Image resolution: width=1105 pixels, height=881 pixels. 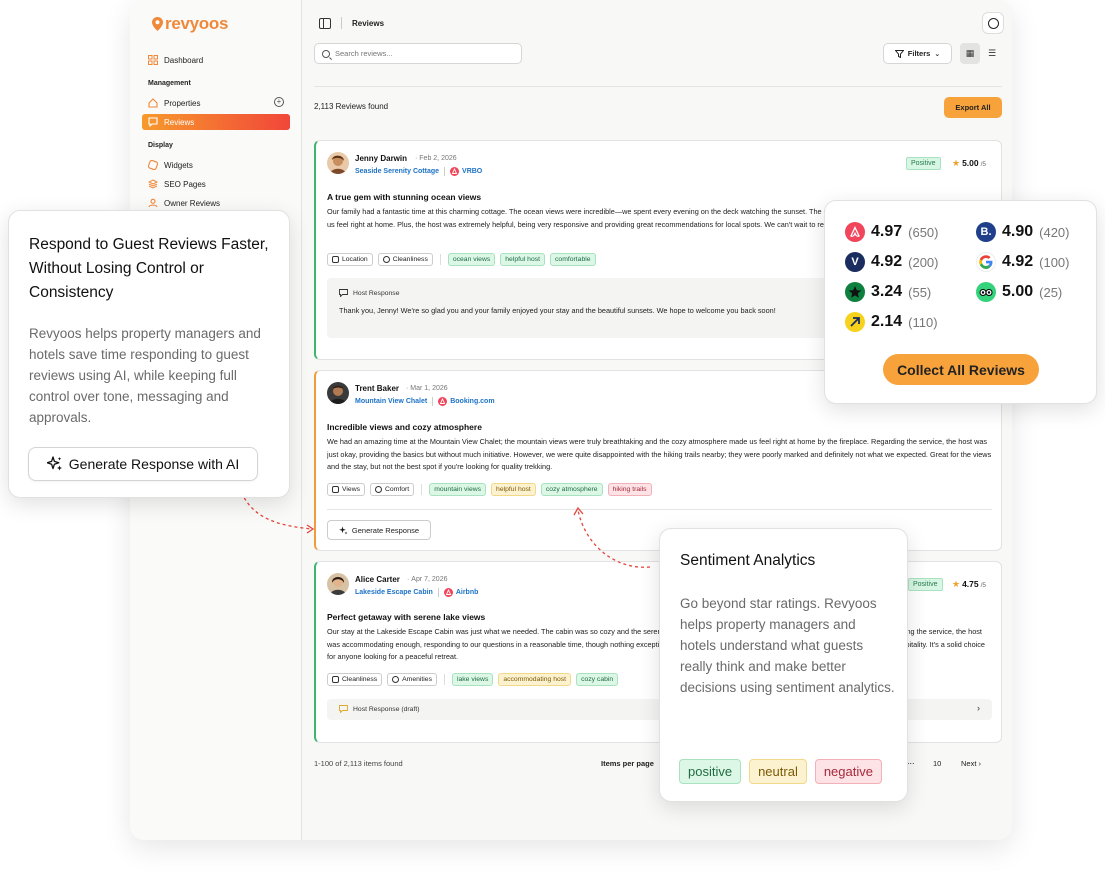 What do you see at coordinates (216, 103) in the screenshot?
I see `sidebar-item-properties: Properties +` at bounding box center [216, 103].